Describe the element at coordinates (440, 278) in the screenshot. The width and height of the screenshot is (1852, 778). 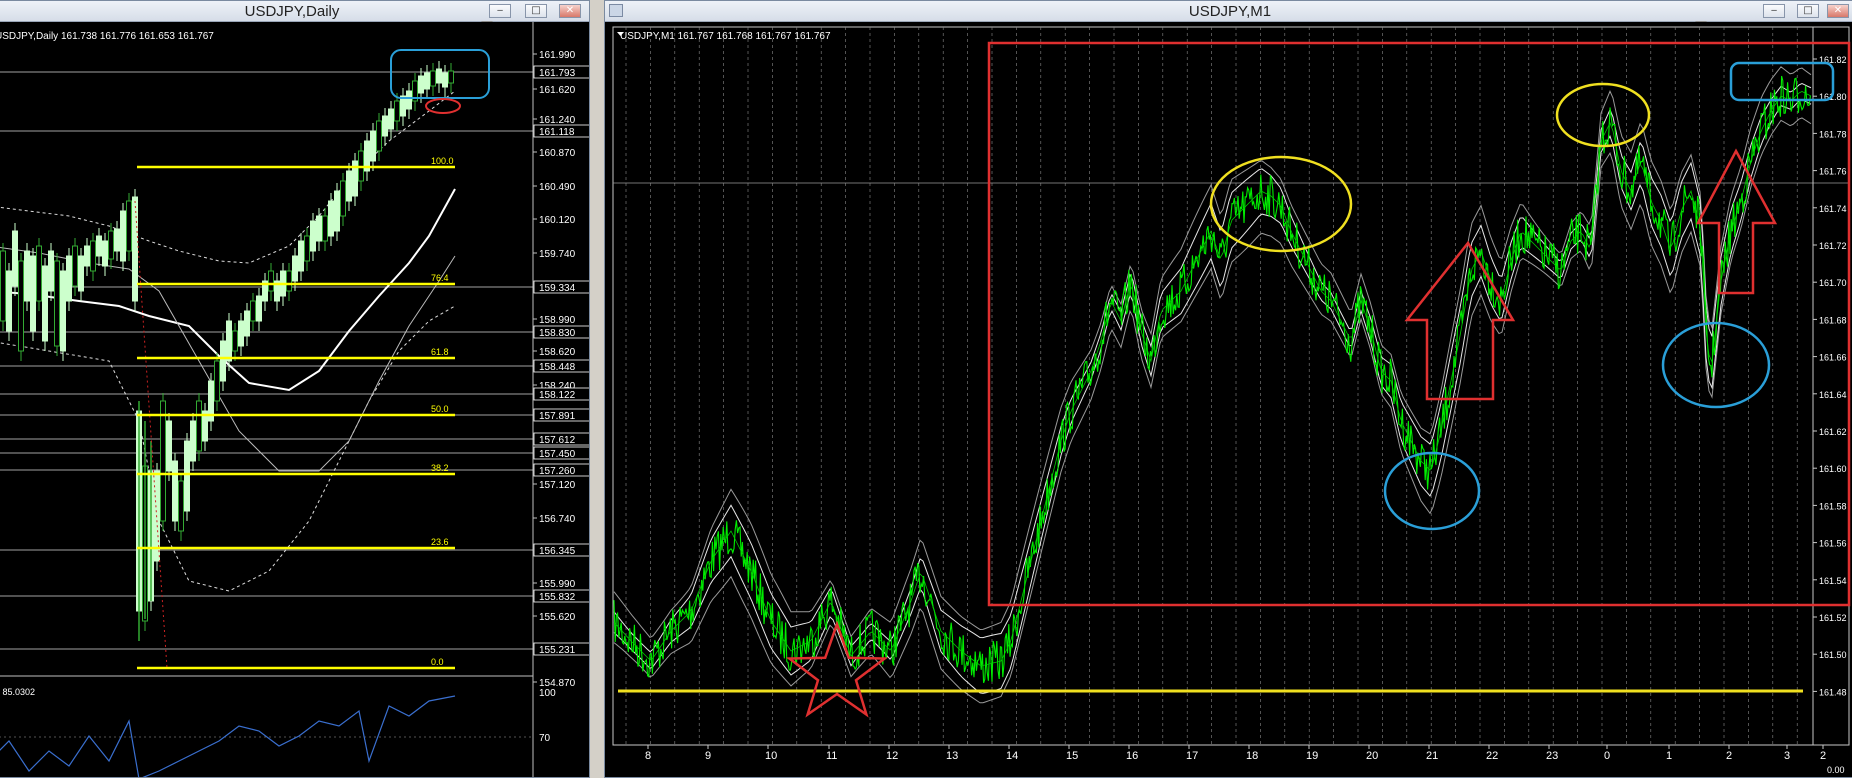
I see `fib-level-label: 76.4` at that location.